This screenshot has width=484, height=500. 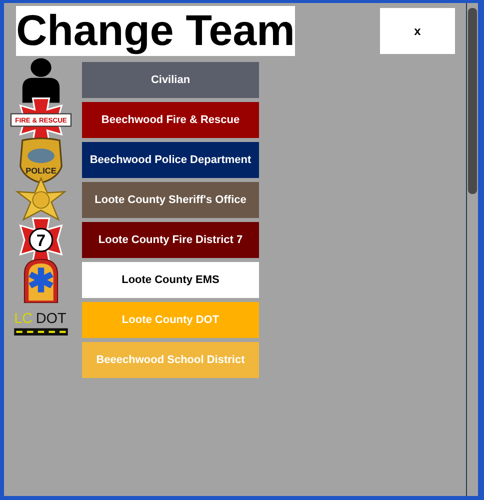 I want to click on dialog-title: Change Team, so click(x=155, y=31).